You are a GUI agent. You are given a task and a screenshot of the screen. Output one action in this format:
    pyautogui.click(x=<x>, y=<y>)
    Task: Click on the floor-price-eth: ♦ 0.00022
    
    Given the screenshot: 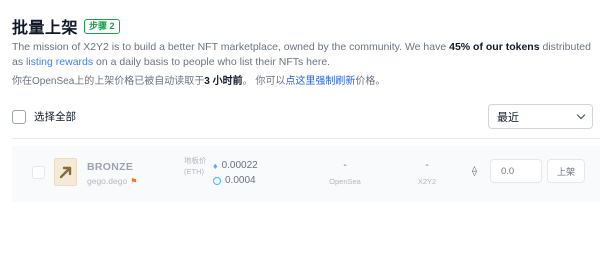 What is the action you would take?
    pyautogui.click(x=235, y=165)
    